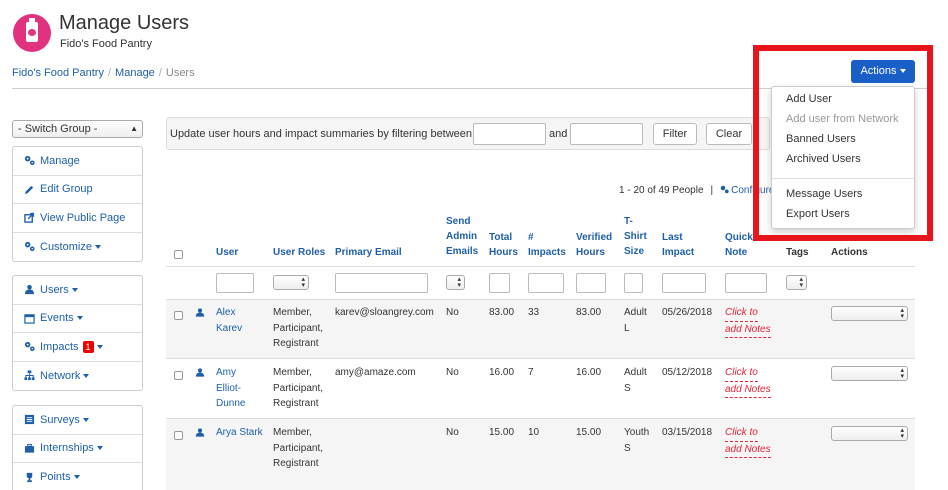  Describe the element at coordinates (381, 283) in the screenshot. I see `email-filter-input` at that location.